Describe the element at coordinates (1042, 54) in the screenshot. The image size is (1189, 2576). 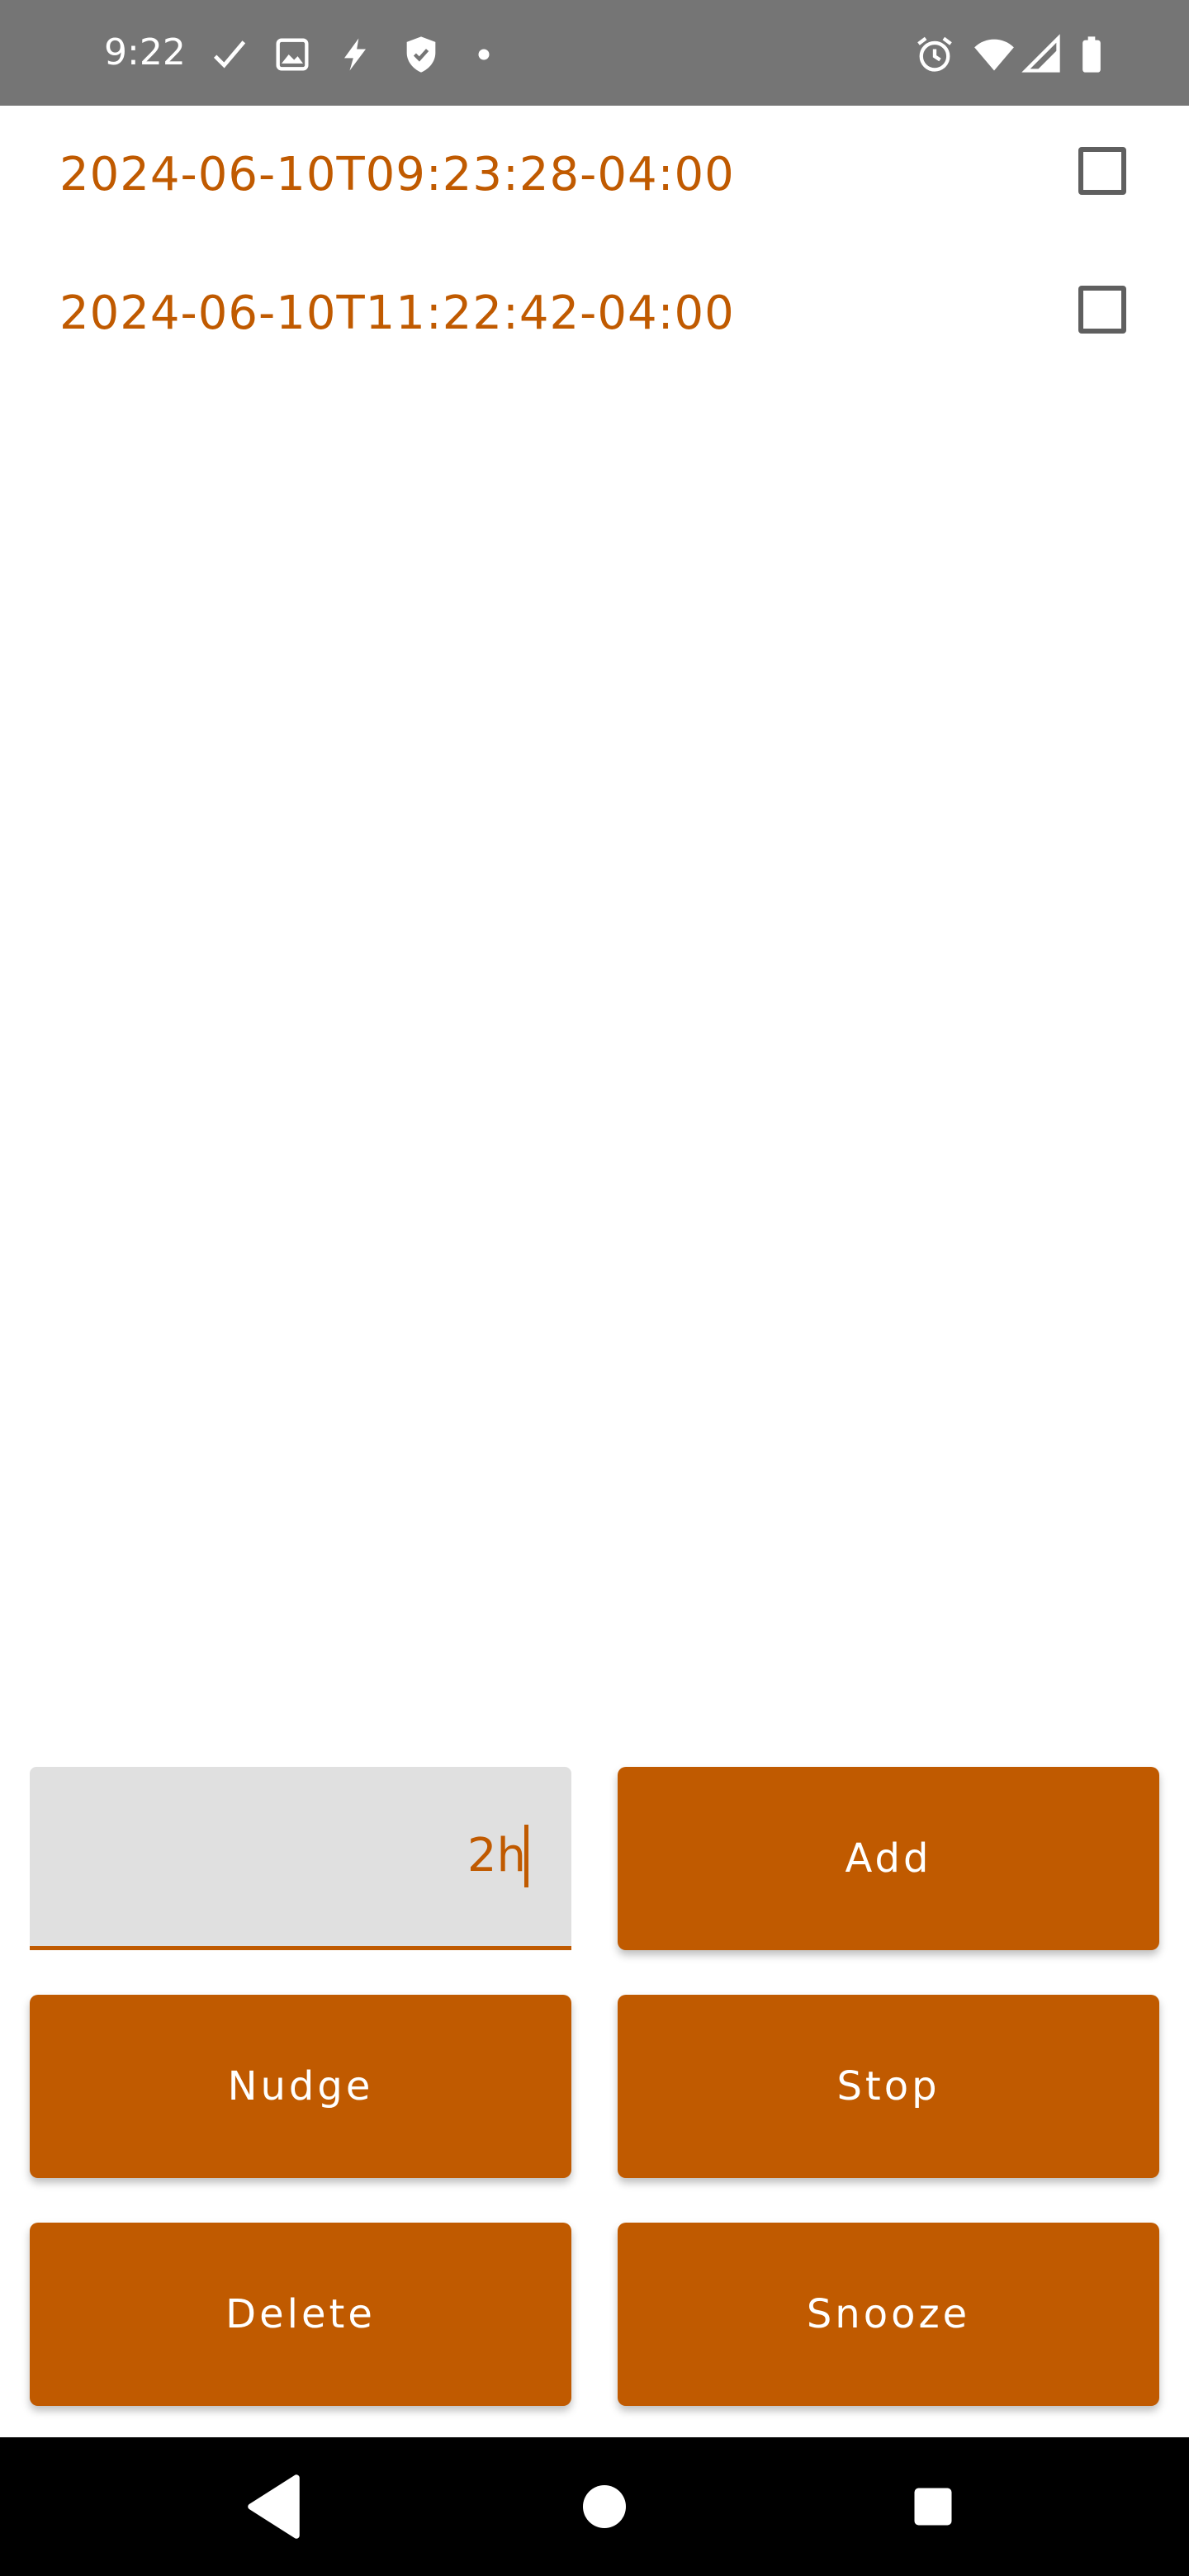
I see `signal-icon` at that location.